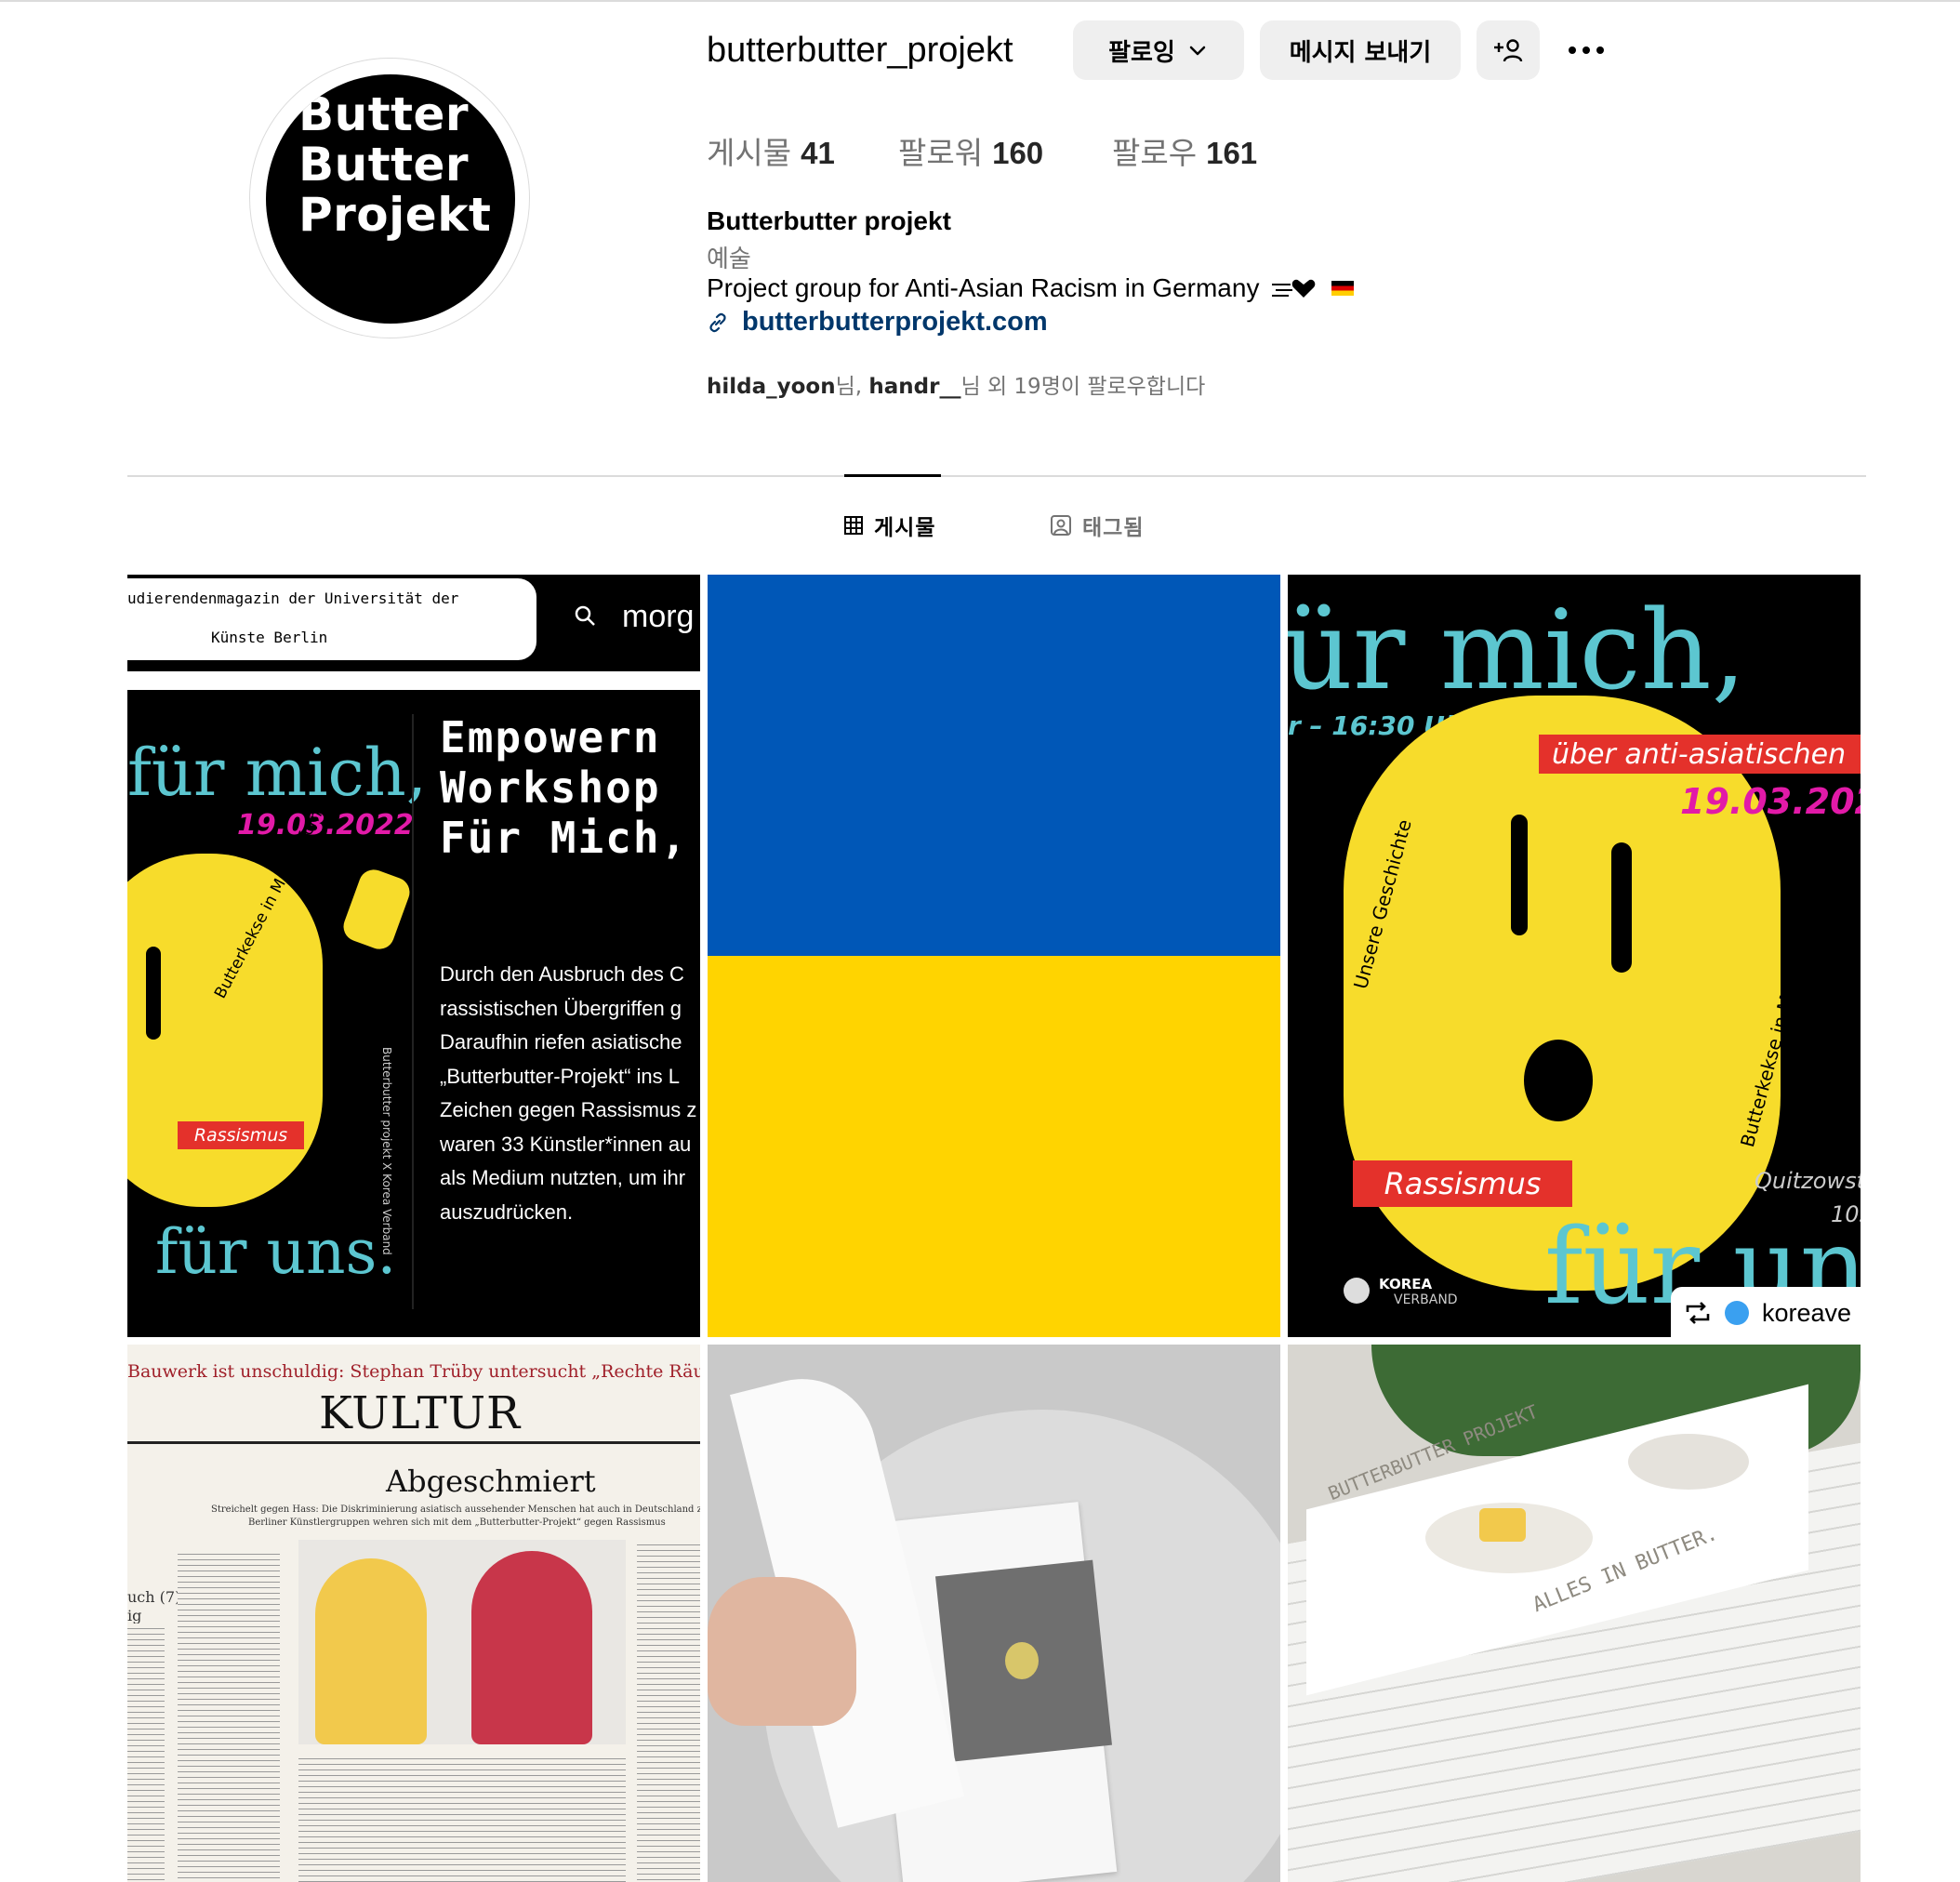 This screenshot has width=1960, height=1882. Describe the element at coordinates (895, 322) in the screenshot. I see `profile-website-text: butterbutterprojekt.com` at that location.